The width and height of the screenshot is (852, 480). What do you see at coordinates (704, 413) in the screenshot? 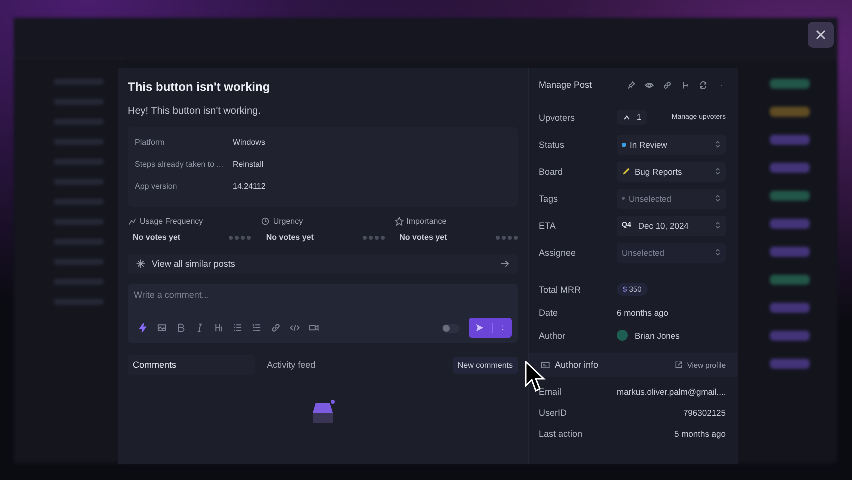
I see `info-value: 796302125` at bounding box center [704, 413].